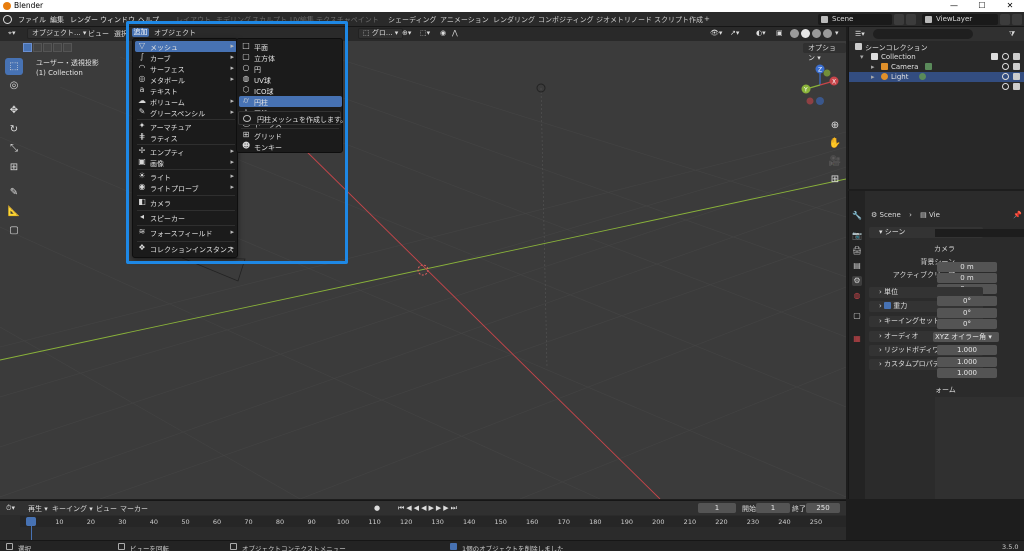 The width and height of the screenshot is (1024, 551). What do you see at coordinates (269, 20) in the screenshot?
I see `tab-sculpt: スカルプト` at bounding box center [269, 20].